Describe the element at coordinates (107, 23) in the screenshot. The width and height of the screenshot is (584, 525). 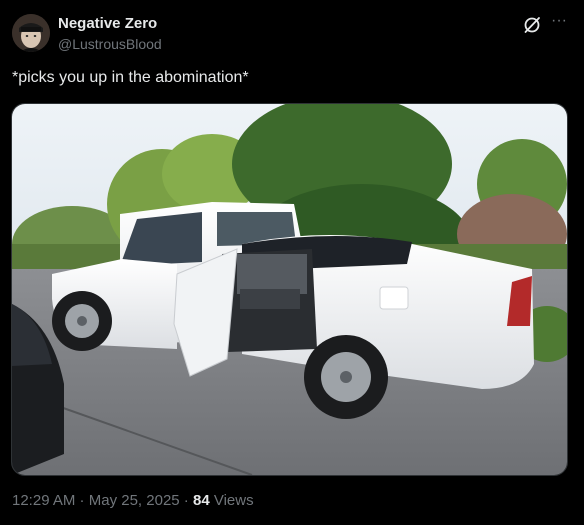
I see `author-name: Negative Zero` at that location.